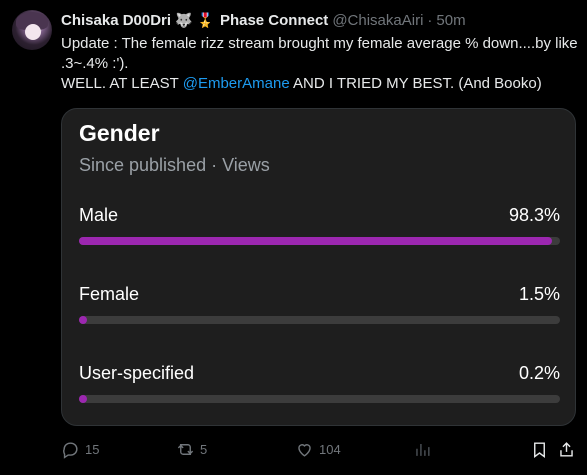 This screenshot has height=475, width=587. What do you see at coordinates (319, 229) in the screenshot?
I see `gender-row-male: Male 98.3%` at bounding box center [319, 229].